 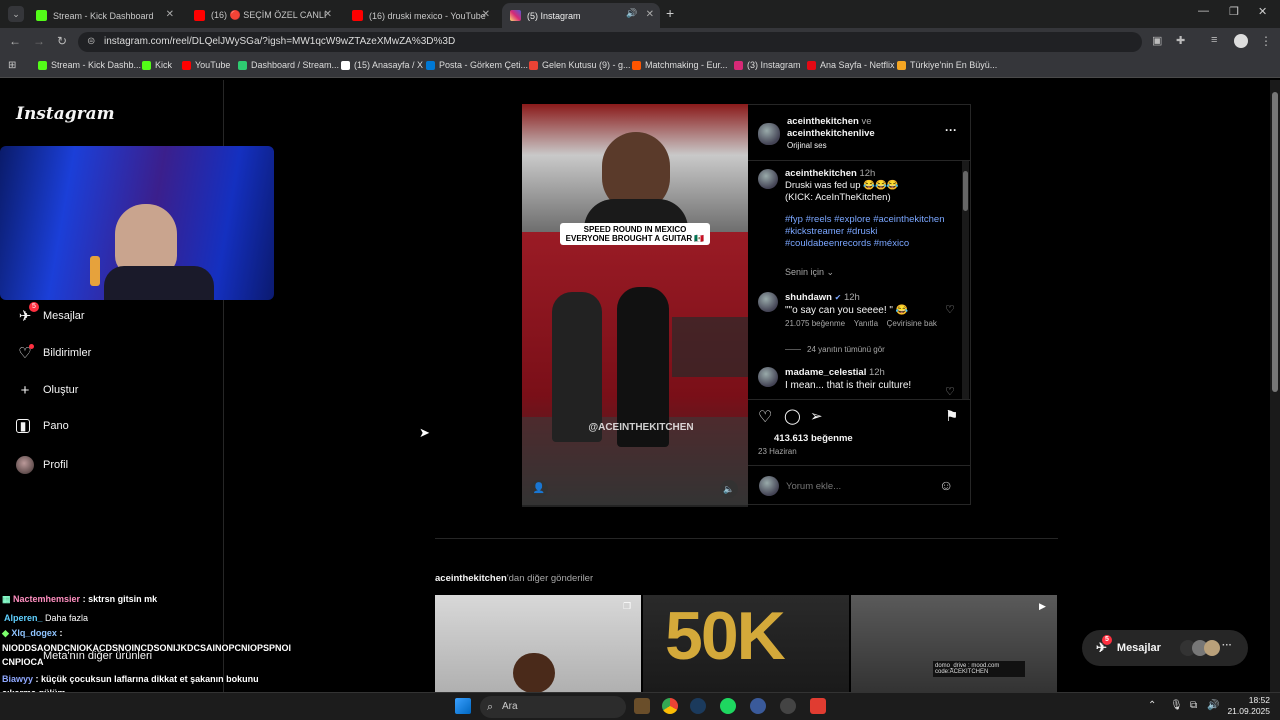 I want to click on microphone-icon: 🎙, so click(x=1176, y=705).